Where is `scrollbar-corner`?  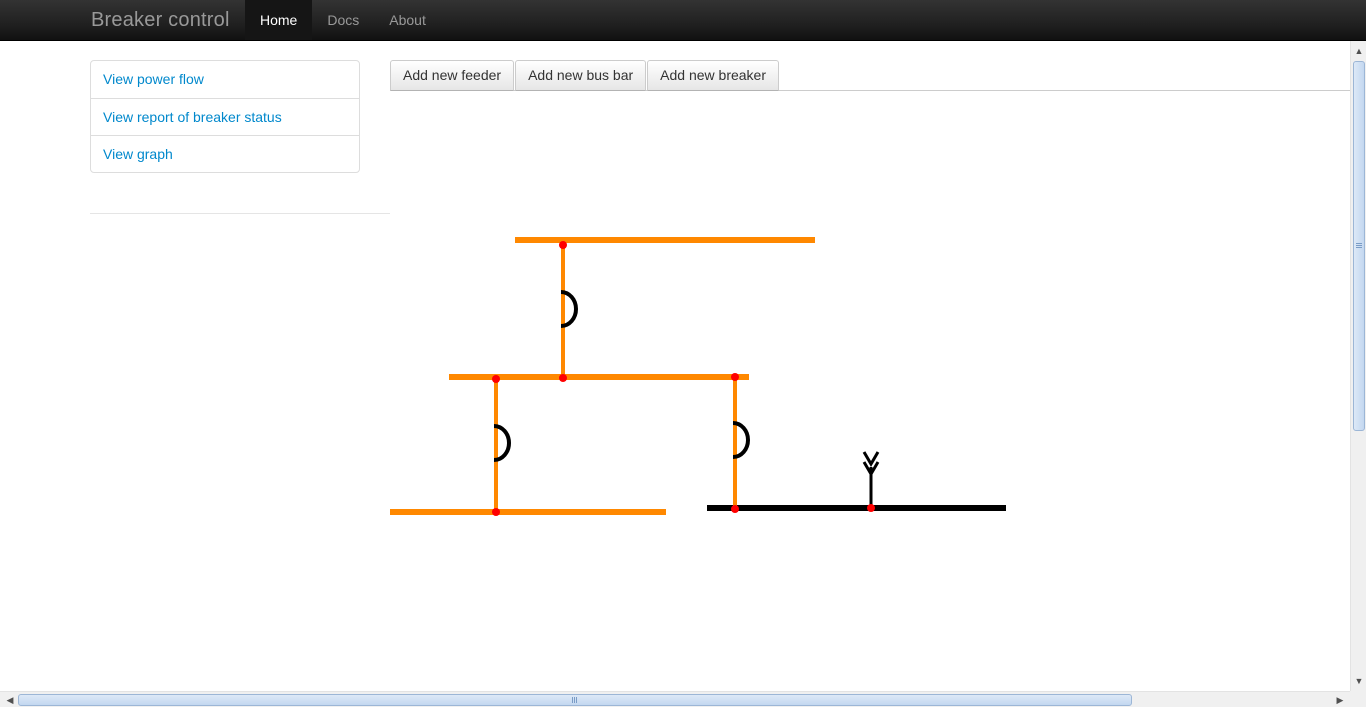 scrollbar-corner is located at coordinates (1358, 699).